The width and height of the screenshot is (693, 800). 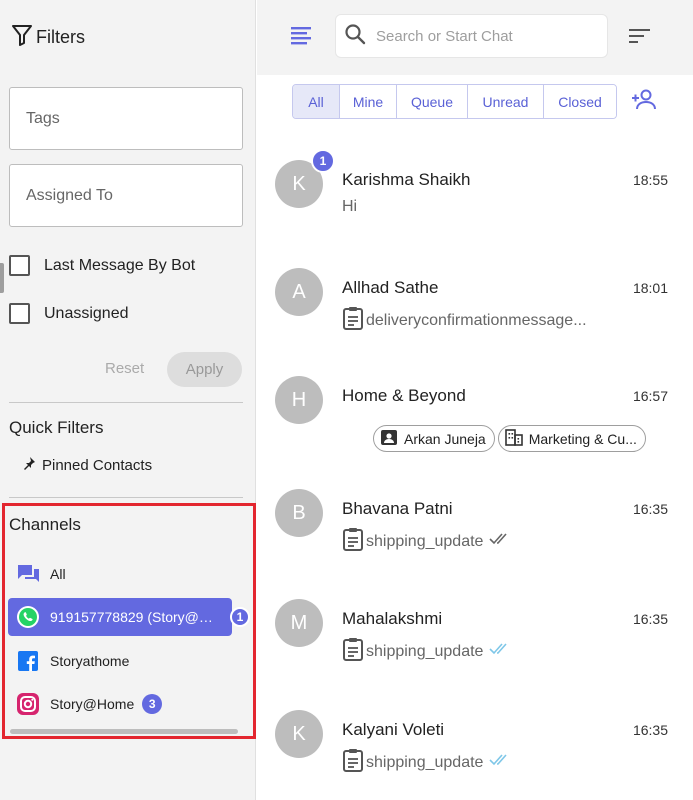 I want to click on pin-icon, so click(x=32, y=465).